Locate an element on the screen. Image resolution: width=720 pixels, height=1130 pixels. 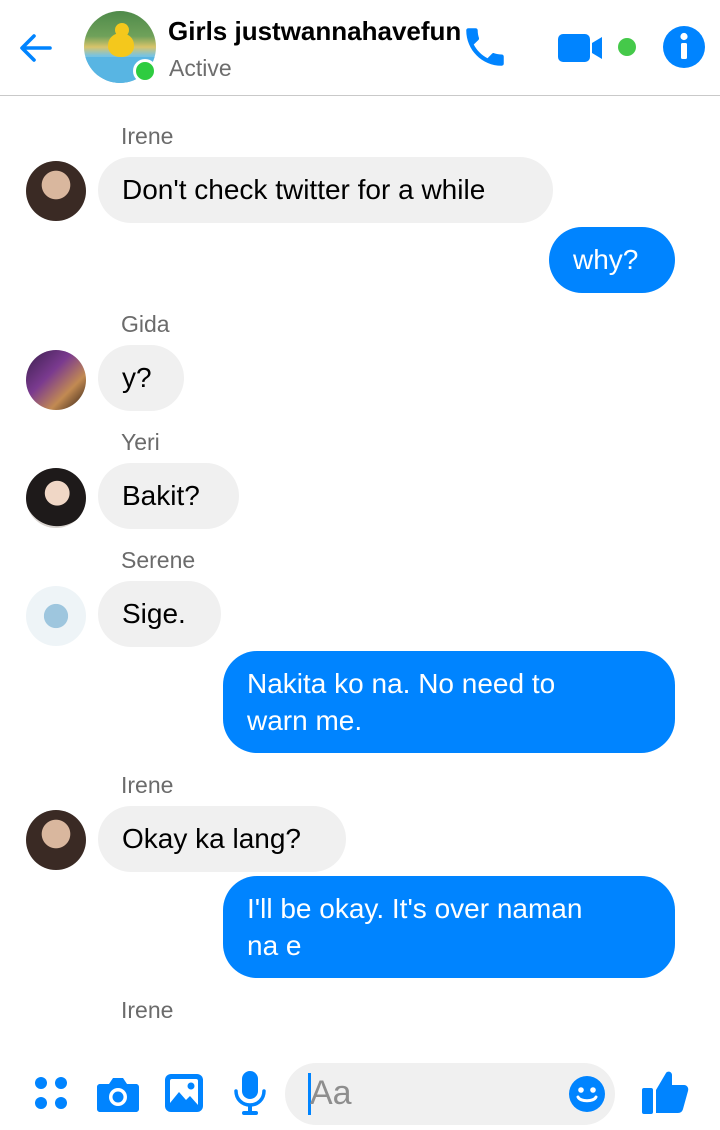
incoming-message-bubble: Sige. is located at coordinates (159, 614).